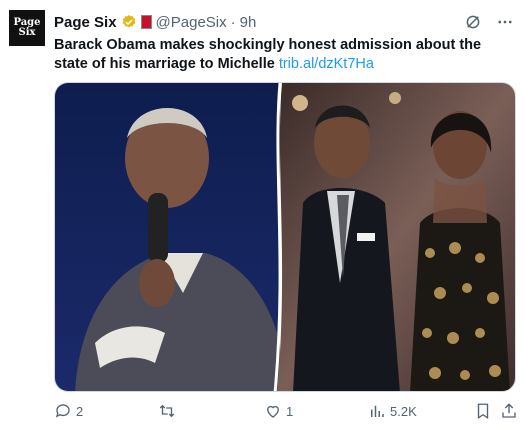 The image size is (524, 430). I want to click on share-action, so click(509, 411).